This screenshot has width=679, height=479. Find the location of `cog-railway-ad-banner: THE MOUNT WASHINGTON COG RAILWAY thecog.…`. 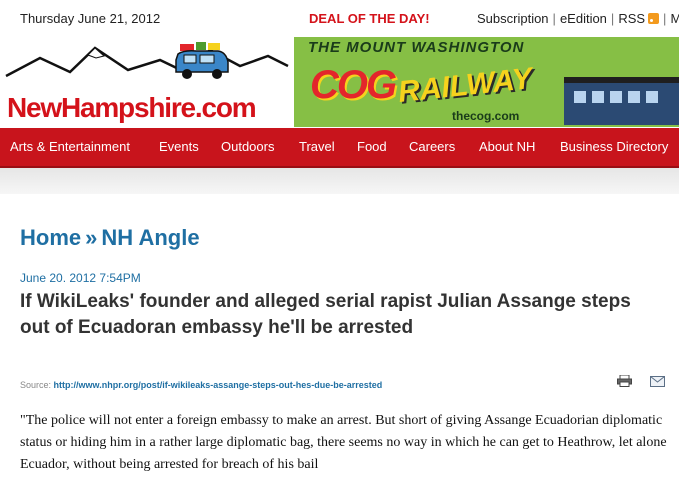

cog-railway-ad-banner: THE MOUNT WASHINGTON COG RAILWAY thecog.… is located at coordinates (486, 82).